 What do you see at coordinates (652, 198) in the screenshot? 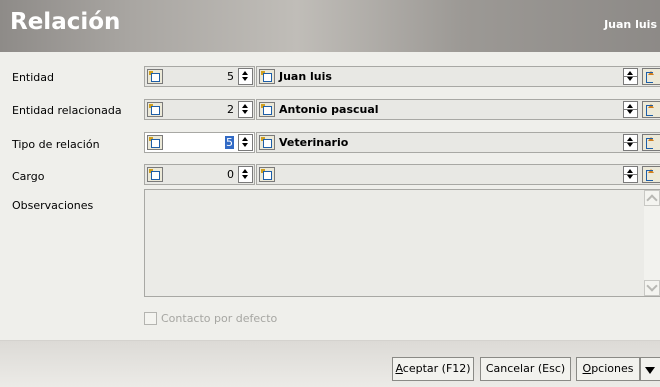
I see `scroll-up-icon` at bounding box center [652, 198].